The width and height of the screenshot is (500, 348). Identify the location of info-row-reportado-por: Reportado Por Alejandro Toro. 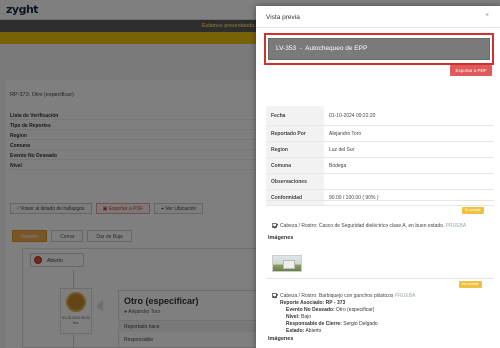
(380, 134).